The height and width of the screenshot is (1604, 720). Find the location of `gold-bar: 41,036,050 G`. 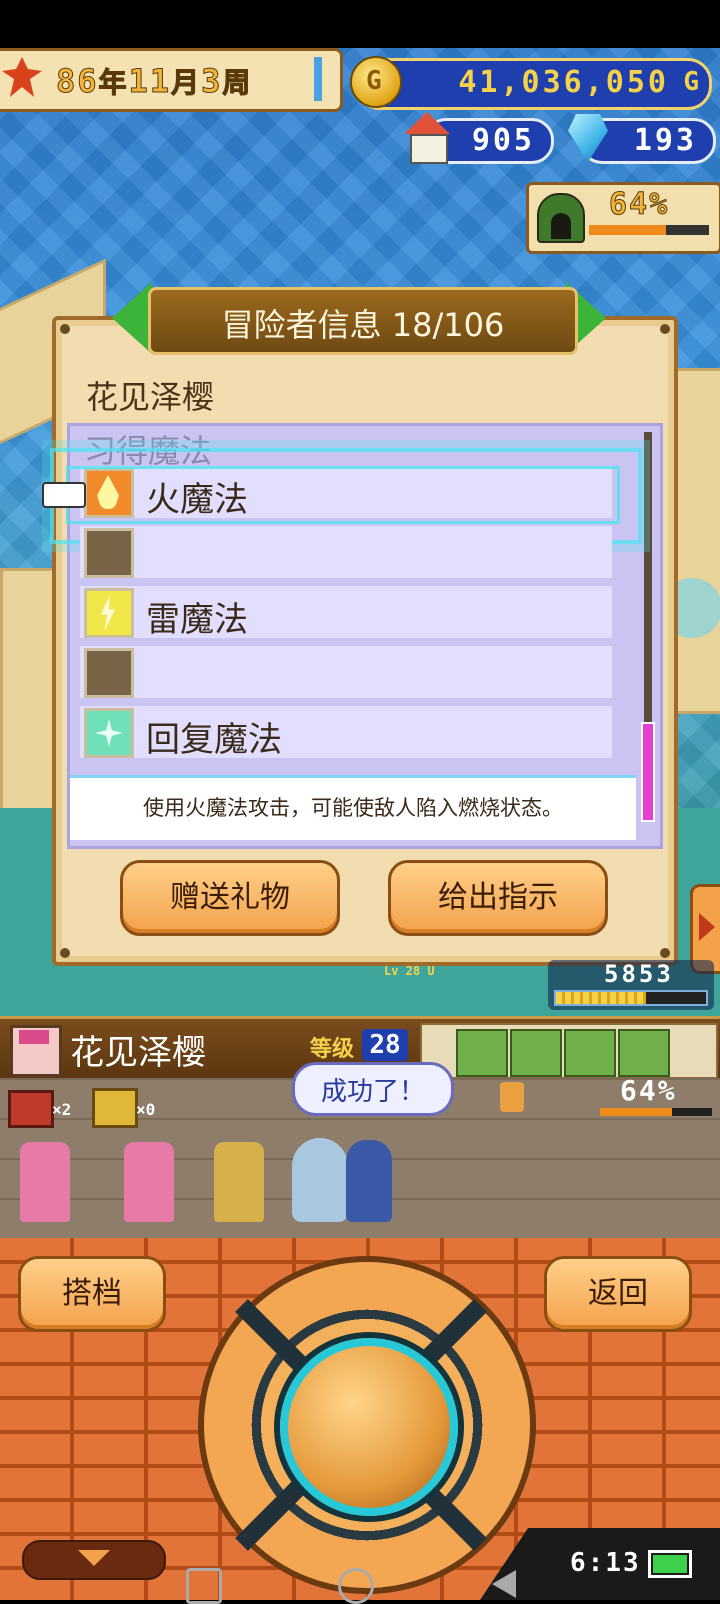

gold-bar: 41,036,050 G is located at coordinates (534, 84).